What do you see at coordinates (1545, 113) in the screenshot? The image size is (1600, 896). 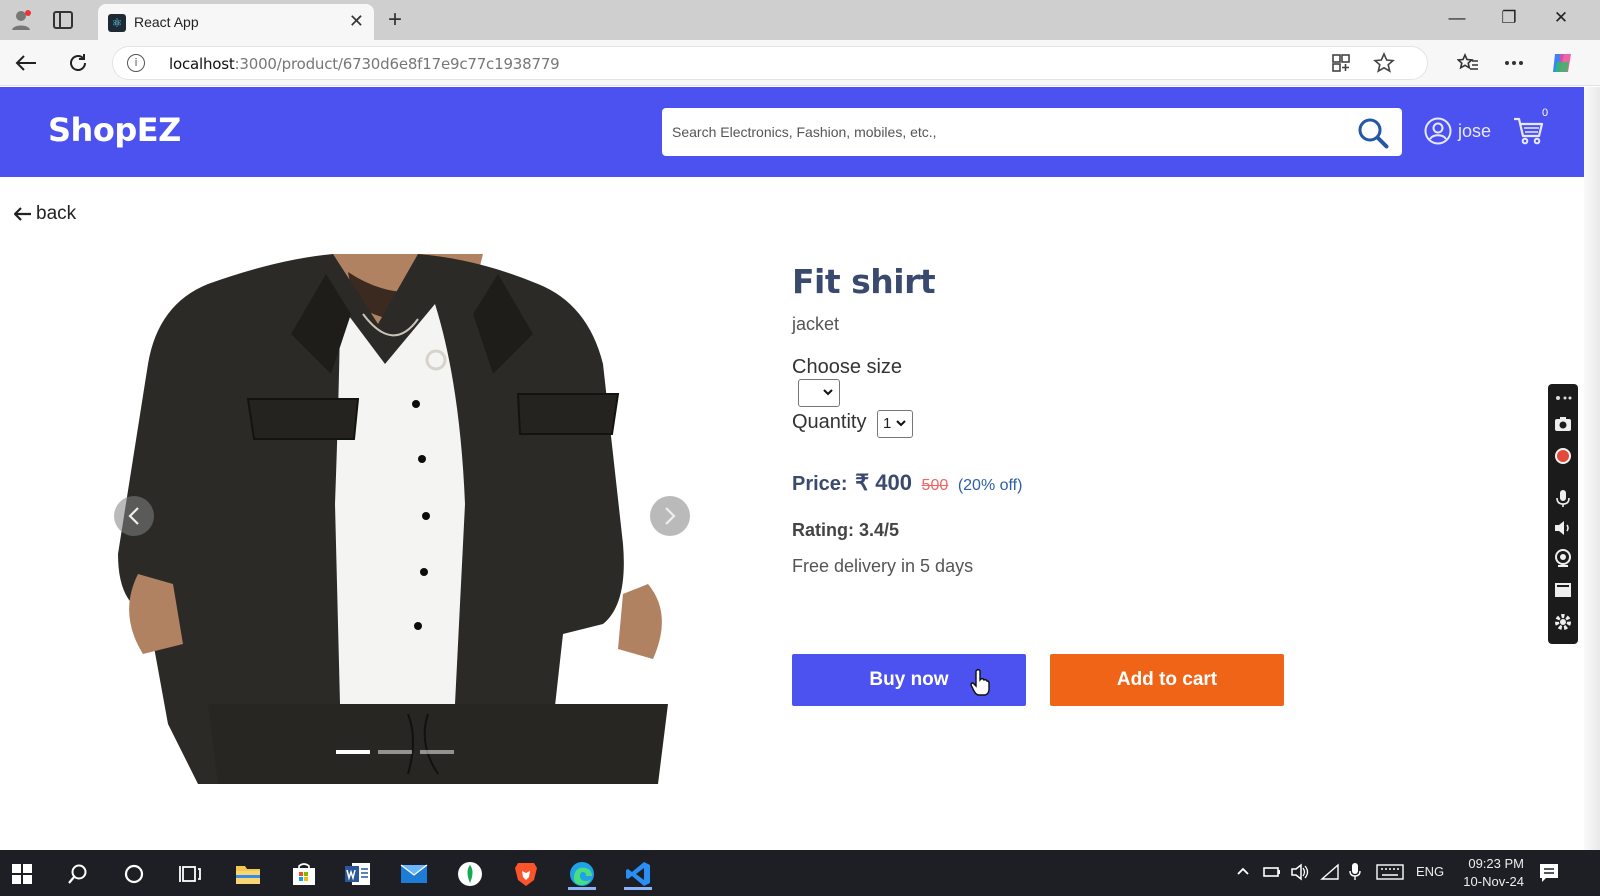 I see `cart-count-badge: 0` at bounding box center [1545, 113].